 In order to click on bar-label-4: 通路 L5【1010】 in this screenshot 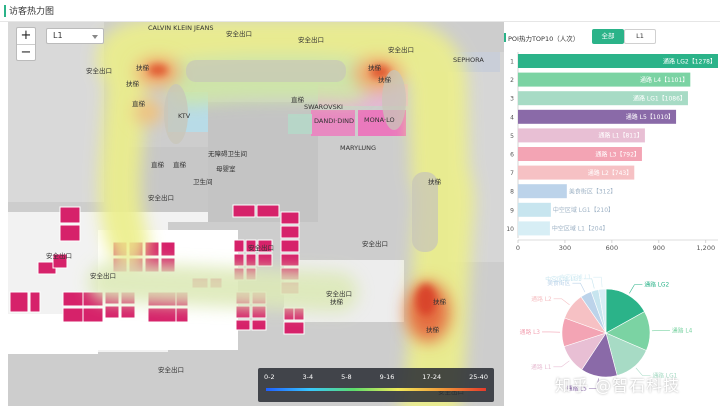, I will do `click(650, 117)`.